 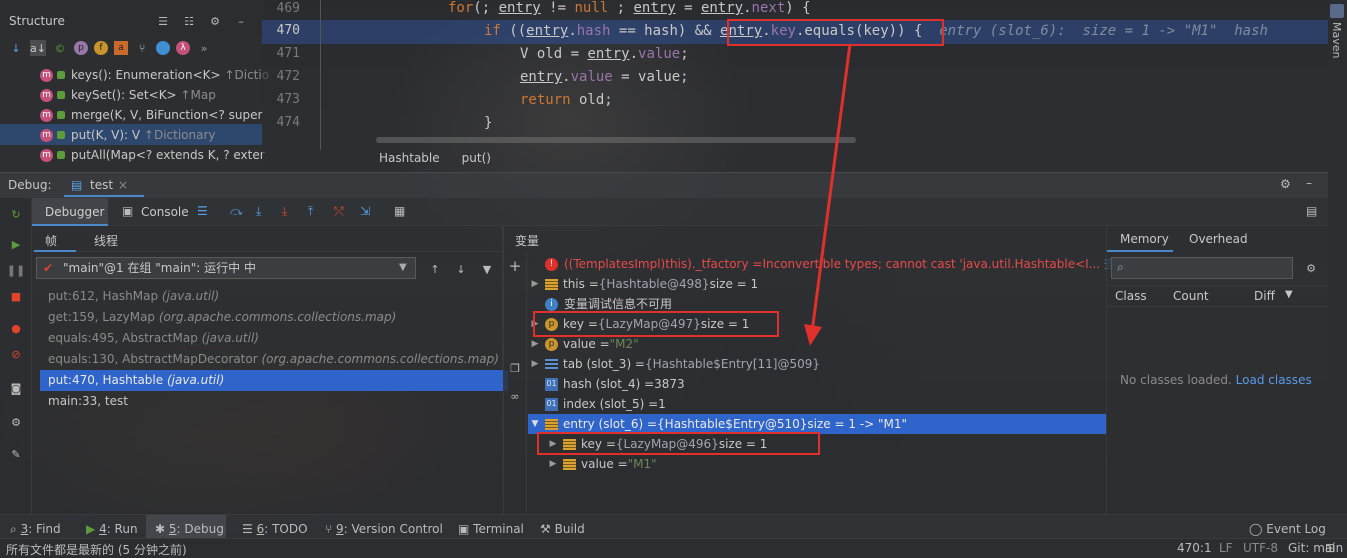 What do you see at coordinates (515, 396) in the screenshot?
I see `glasses-icon: ∞` at bounding box center [515, 396].